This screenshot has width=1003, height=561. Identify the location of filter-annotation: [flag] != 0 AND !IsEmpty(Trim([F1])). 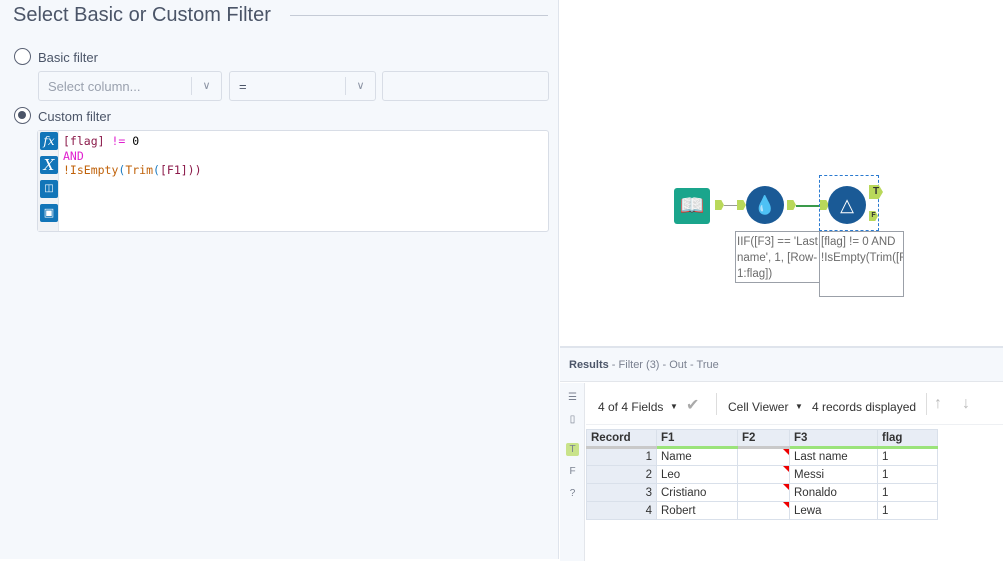
(861, 264).